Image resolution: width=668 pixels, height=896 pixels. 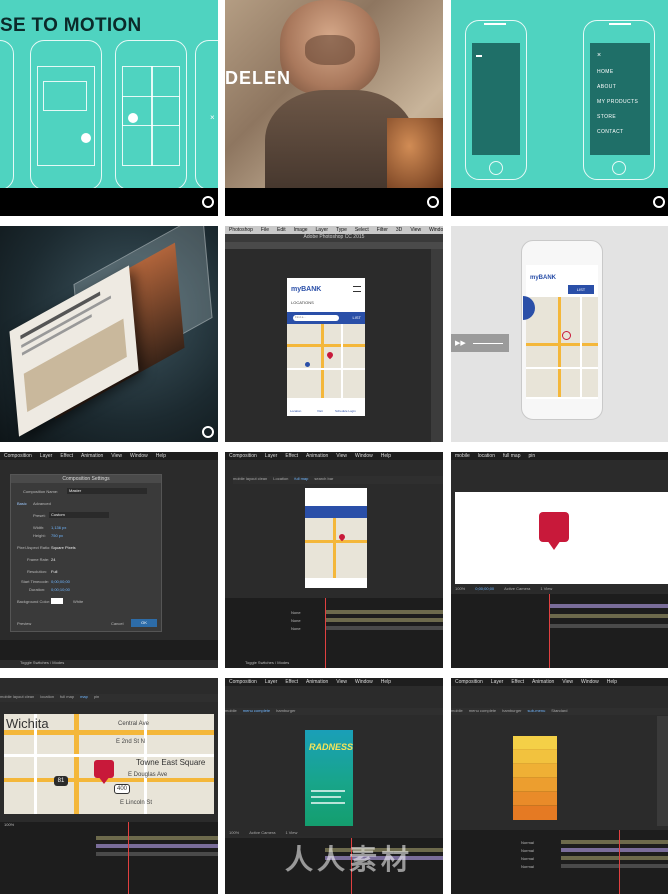 I want to click on height-input: 750 px, so click(x=57, y=535).